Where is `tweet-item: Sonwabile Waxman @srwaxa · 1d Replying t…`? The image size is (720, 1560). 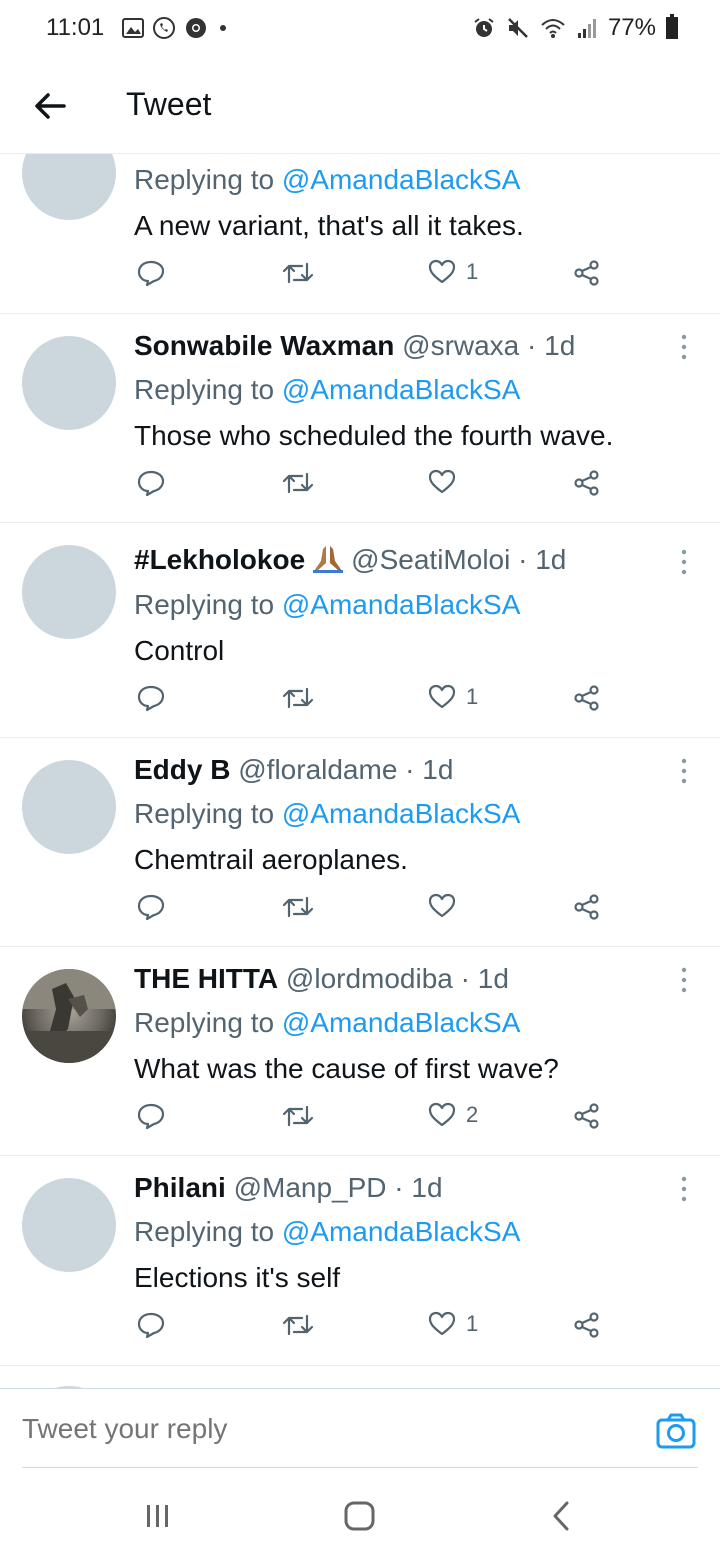
tweet-item: Sonwabile Waxman @srwaxa · 1d Replying t… is located at coordinates (360, 418).